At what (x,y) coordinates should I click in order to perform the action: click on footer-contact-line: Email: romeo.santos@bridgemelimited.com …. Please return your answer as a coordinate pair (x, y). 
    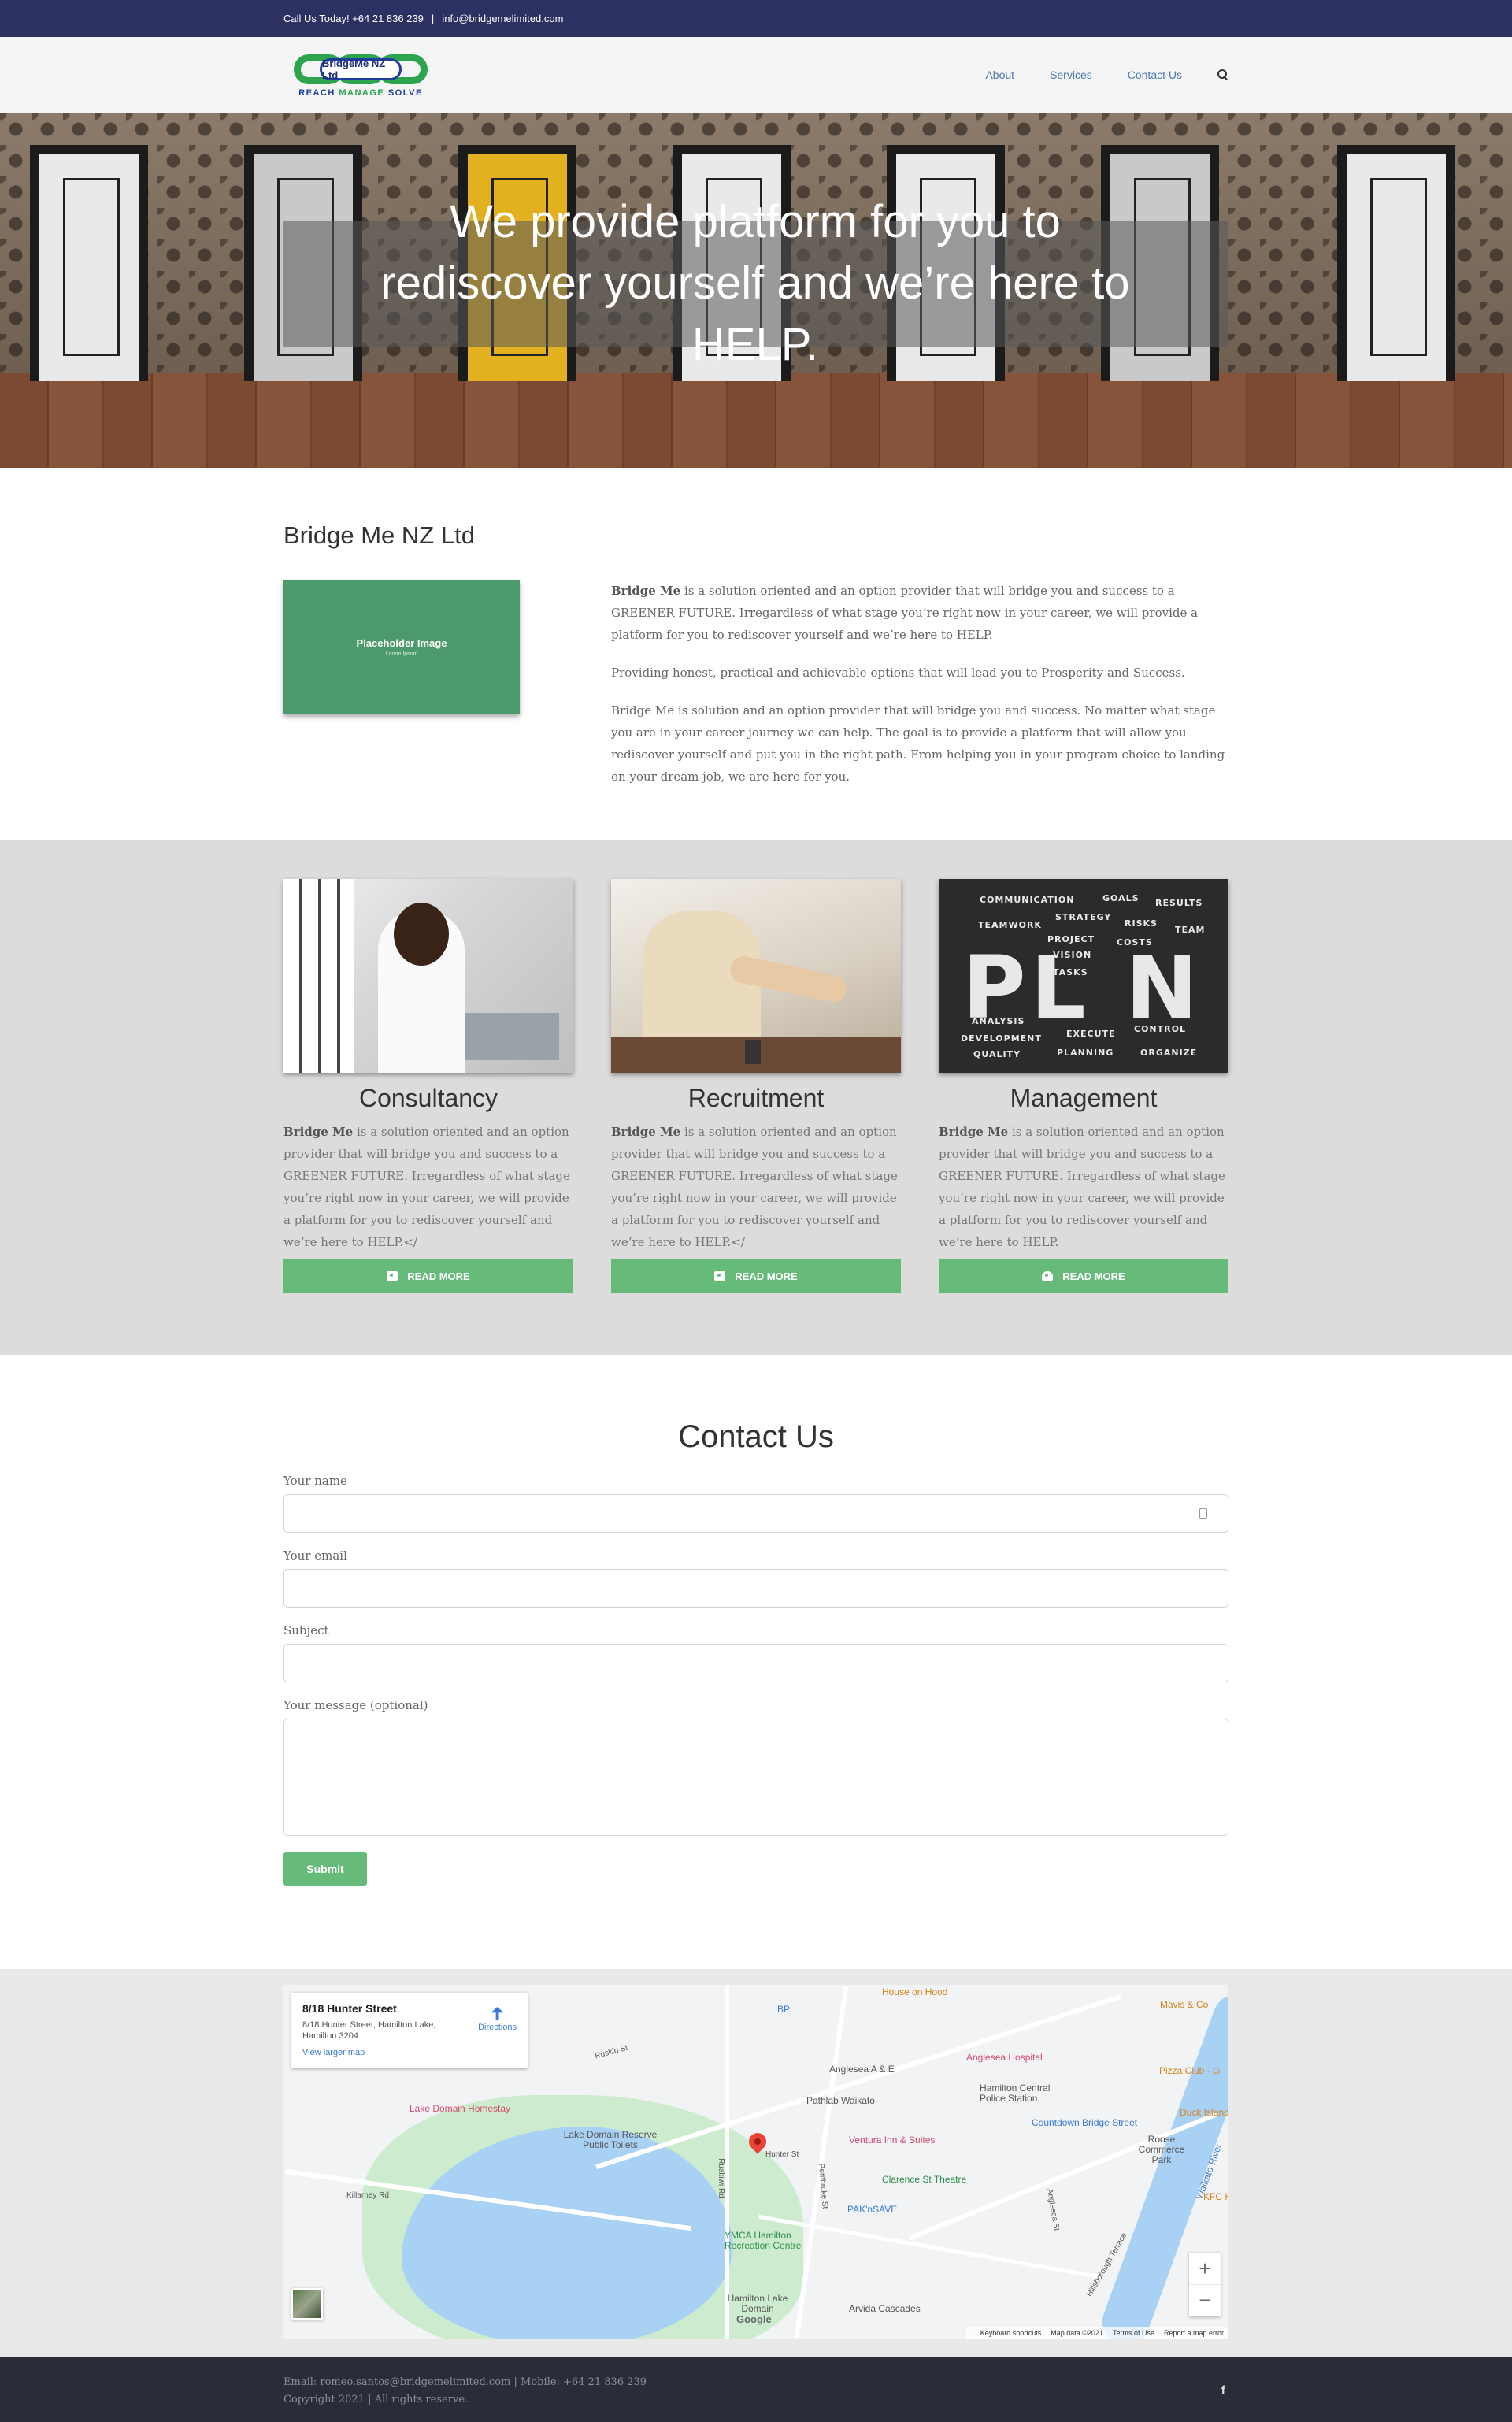
    Looking at the image, I should click on (465, 2382).